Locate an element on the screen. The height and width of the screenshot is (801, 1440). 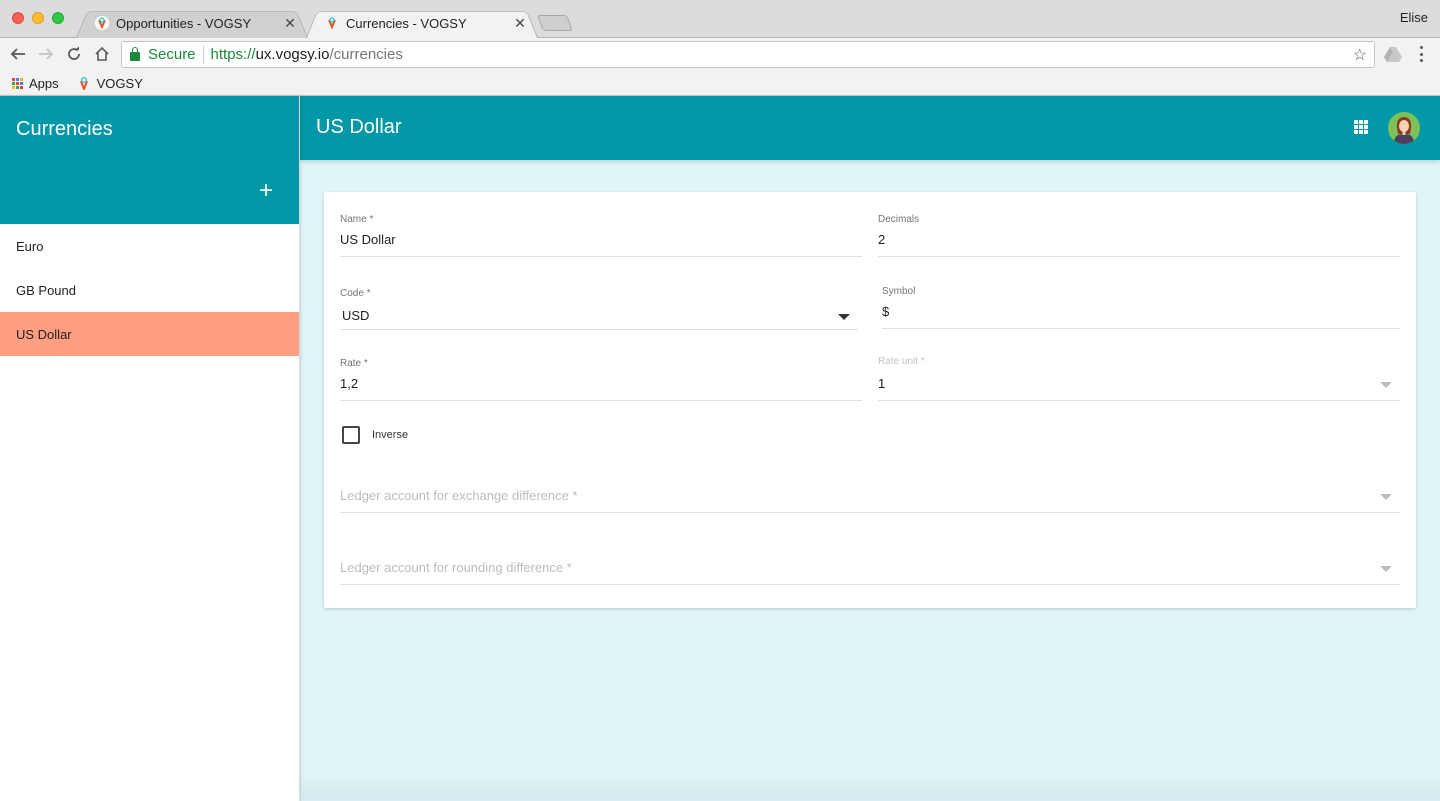
bookmark-vogsy: VOGSY is located at coordinates (110, 83).